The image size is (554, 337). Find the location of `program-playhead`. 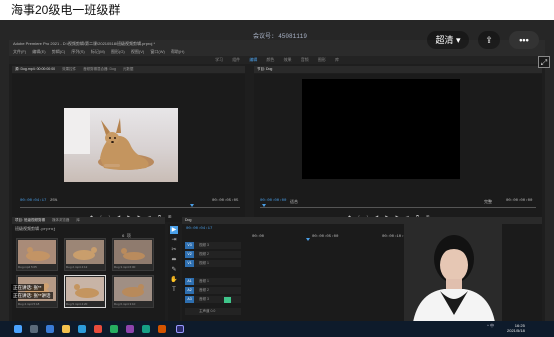

program-playhead is located at coordinates (264, 205).